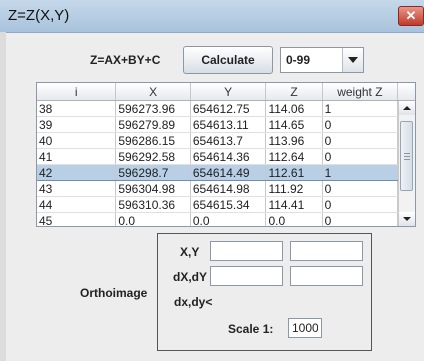 The height and width of the screenshot is (361, 424). I want to click on cell-z: 114.65, so click(294, 124).